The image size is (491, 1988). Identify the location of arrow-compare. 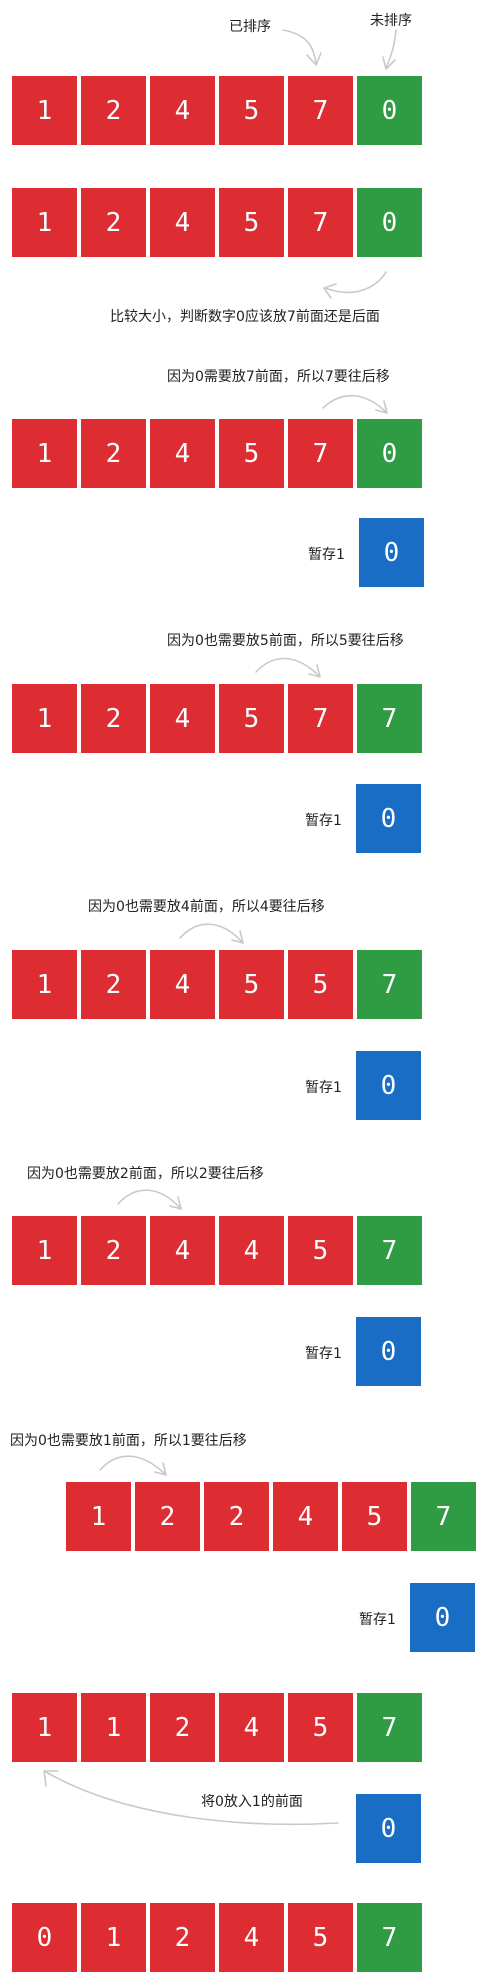
(355, 285).